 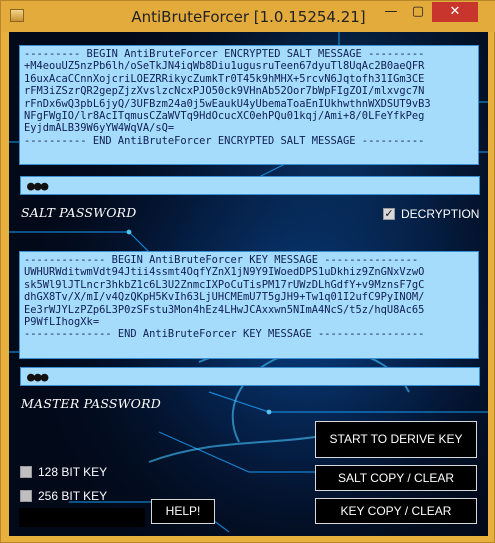 What do you see at coordinates (250, 185) in the screenshot?
I see `salt-password-input: ●●●` at bounding box center [250, 185].